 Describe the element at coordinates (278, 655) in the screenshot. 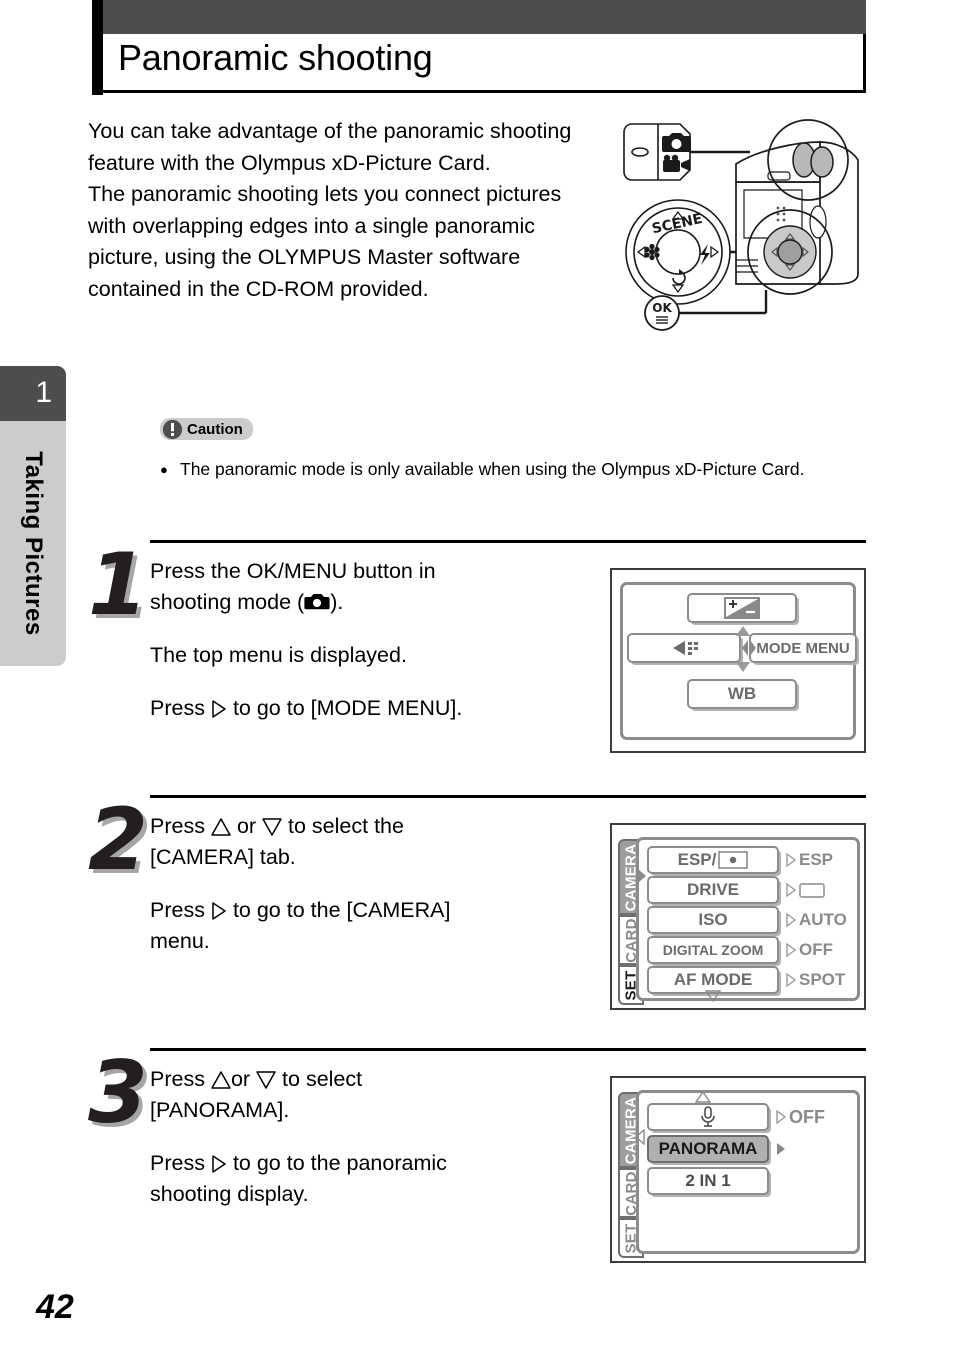

I see `step-1-note: The top menu is displayed.` at that location.